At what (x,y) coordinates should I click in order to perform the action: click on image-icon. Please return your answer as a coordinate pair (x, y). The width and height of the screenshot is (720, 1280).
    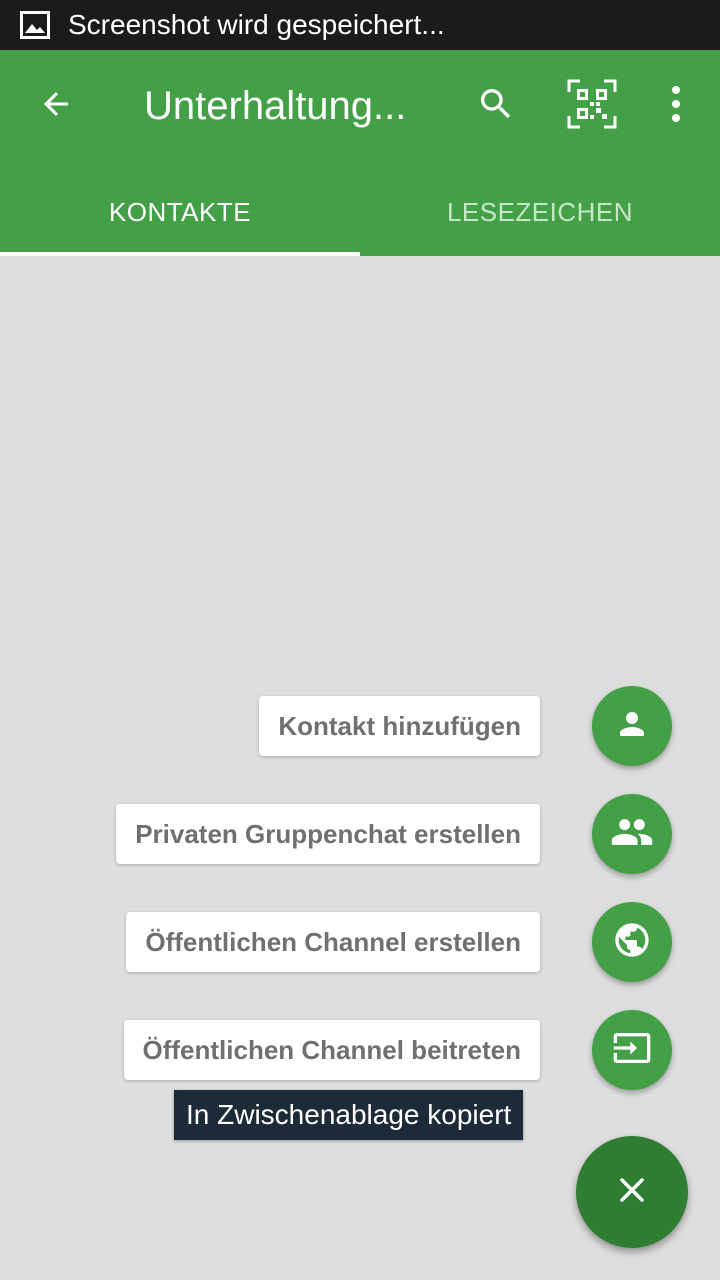
    Looking at the image, I should click on (35, 25).